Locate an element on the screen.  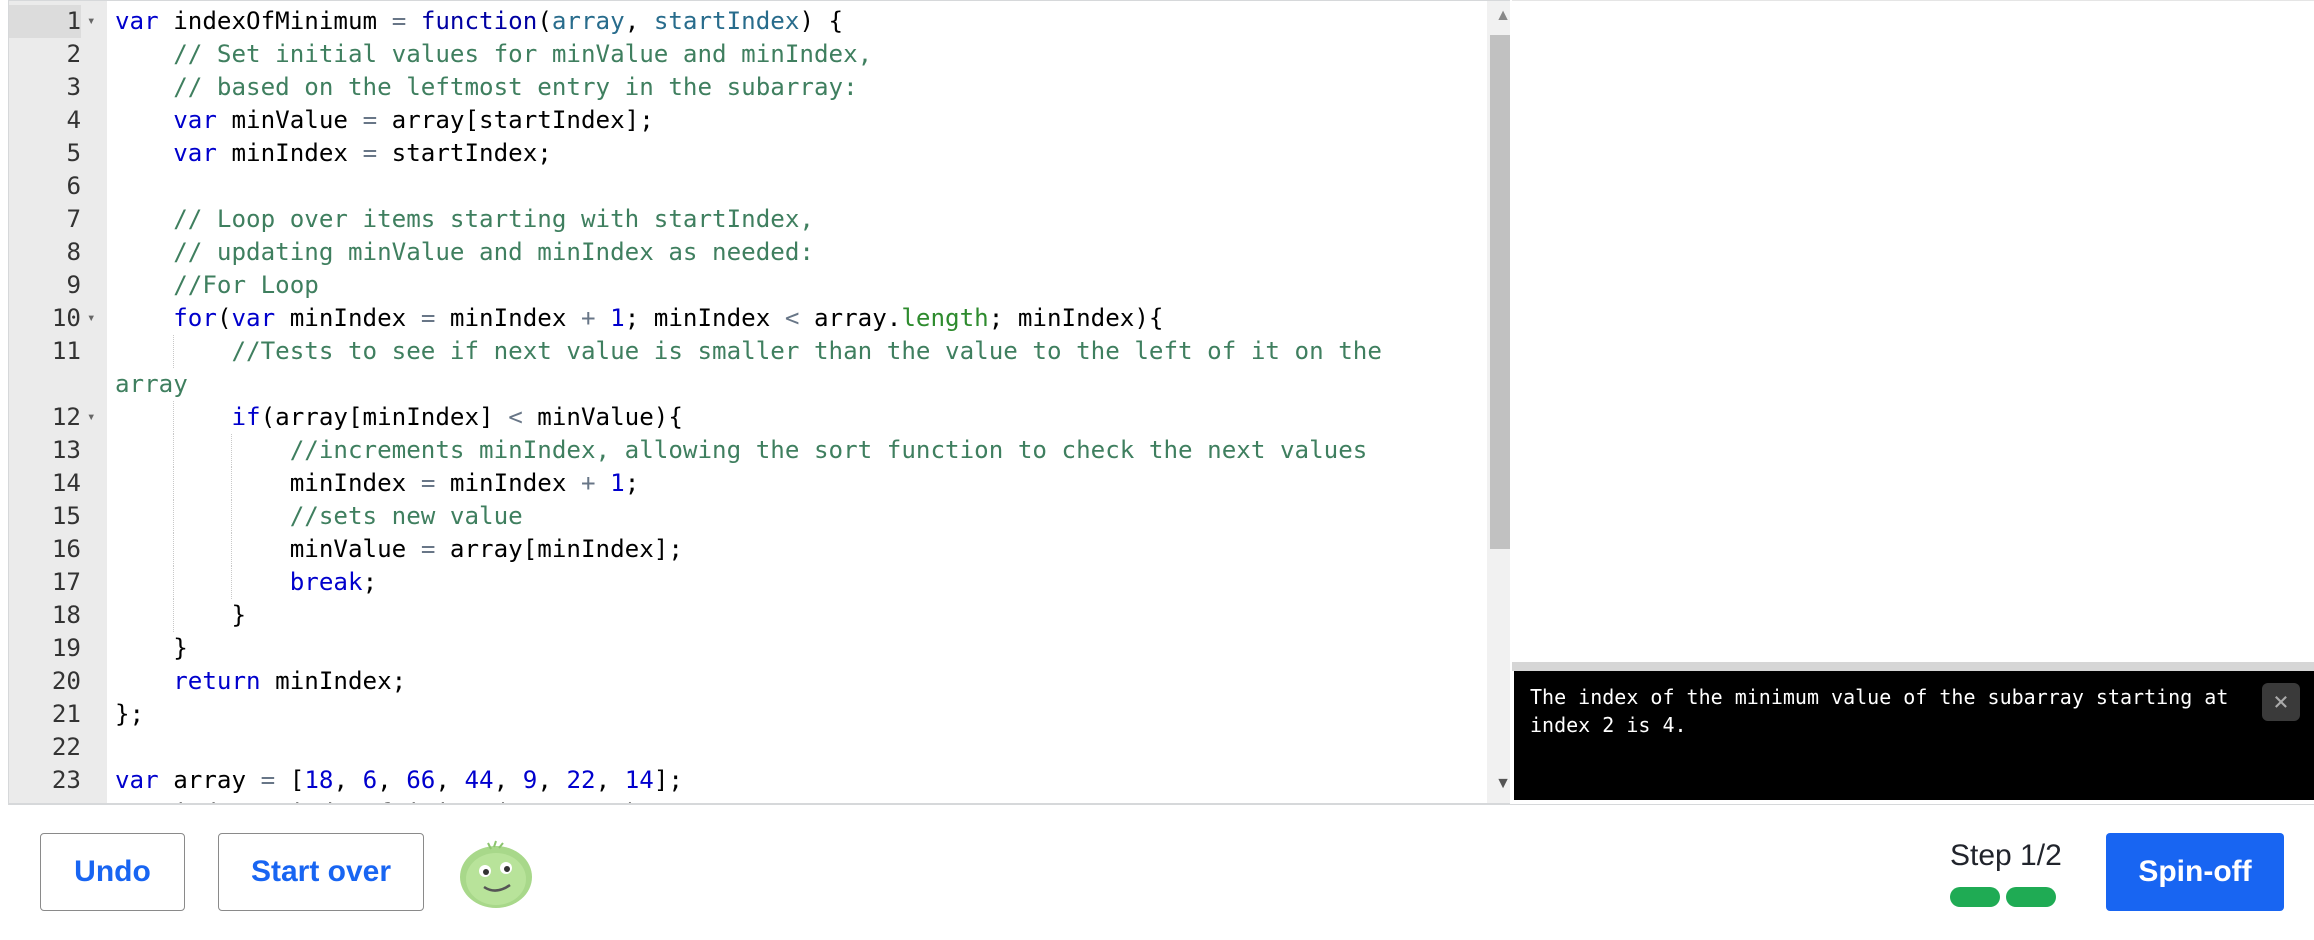
code-text: var index = indexOfMinimum(array, 2); is located at coordinates (384, 800).